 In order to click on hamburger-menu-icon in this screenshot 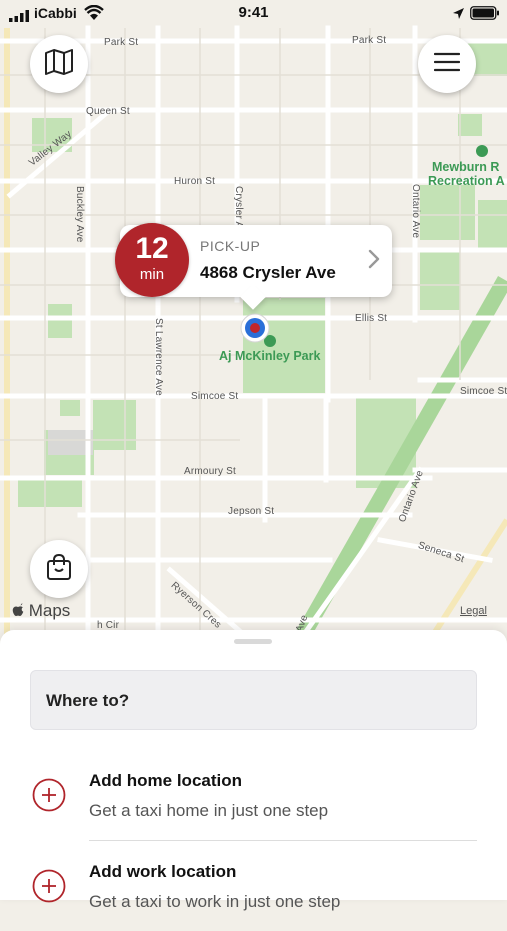, I will do `click(447, 64)`.